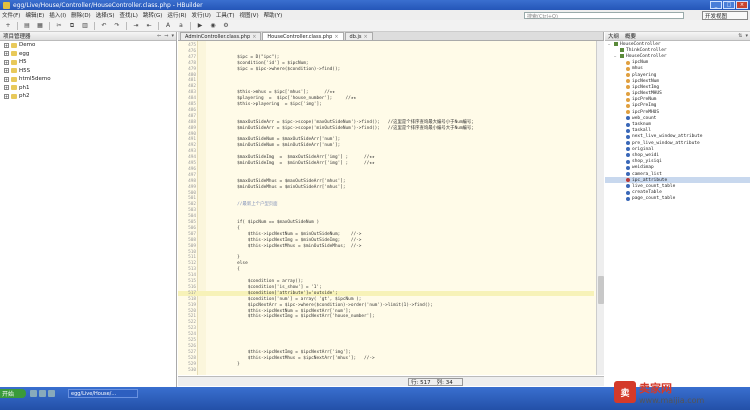 This screenshot has height=410, width=750. I want to click on save-all-icon: ▦, so click(40, 26).